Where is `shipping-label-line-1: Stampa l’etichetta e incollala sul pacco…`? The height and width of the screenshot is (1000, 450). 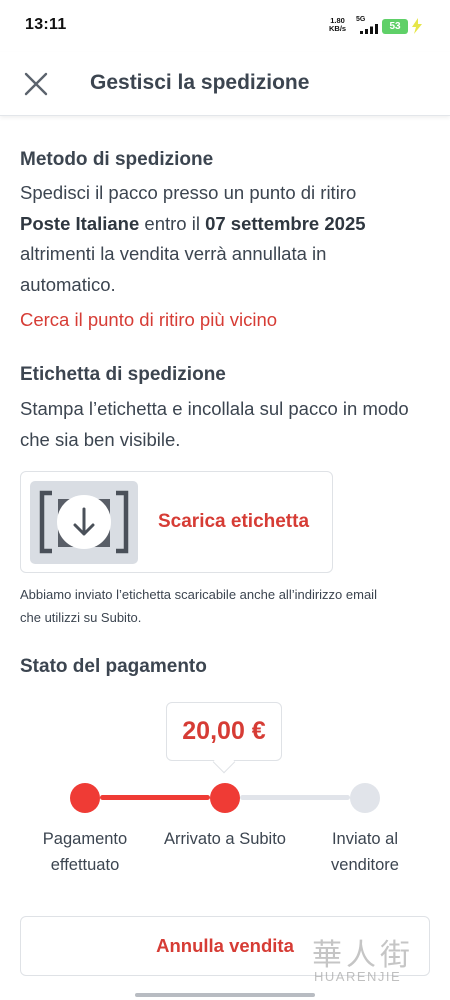 shipping-label-line-1: Stampa l’etichetta e incollala sul pacco… is located at coordinates (214, 408).